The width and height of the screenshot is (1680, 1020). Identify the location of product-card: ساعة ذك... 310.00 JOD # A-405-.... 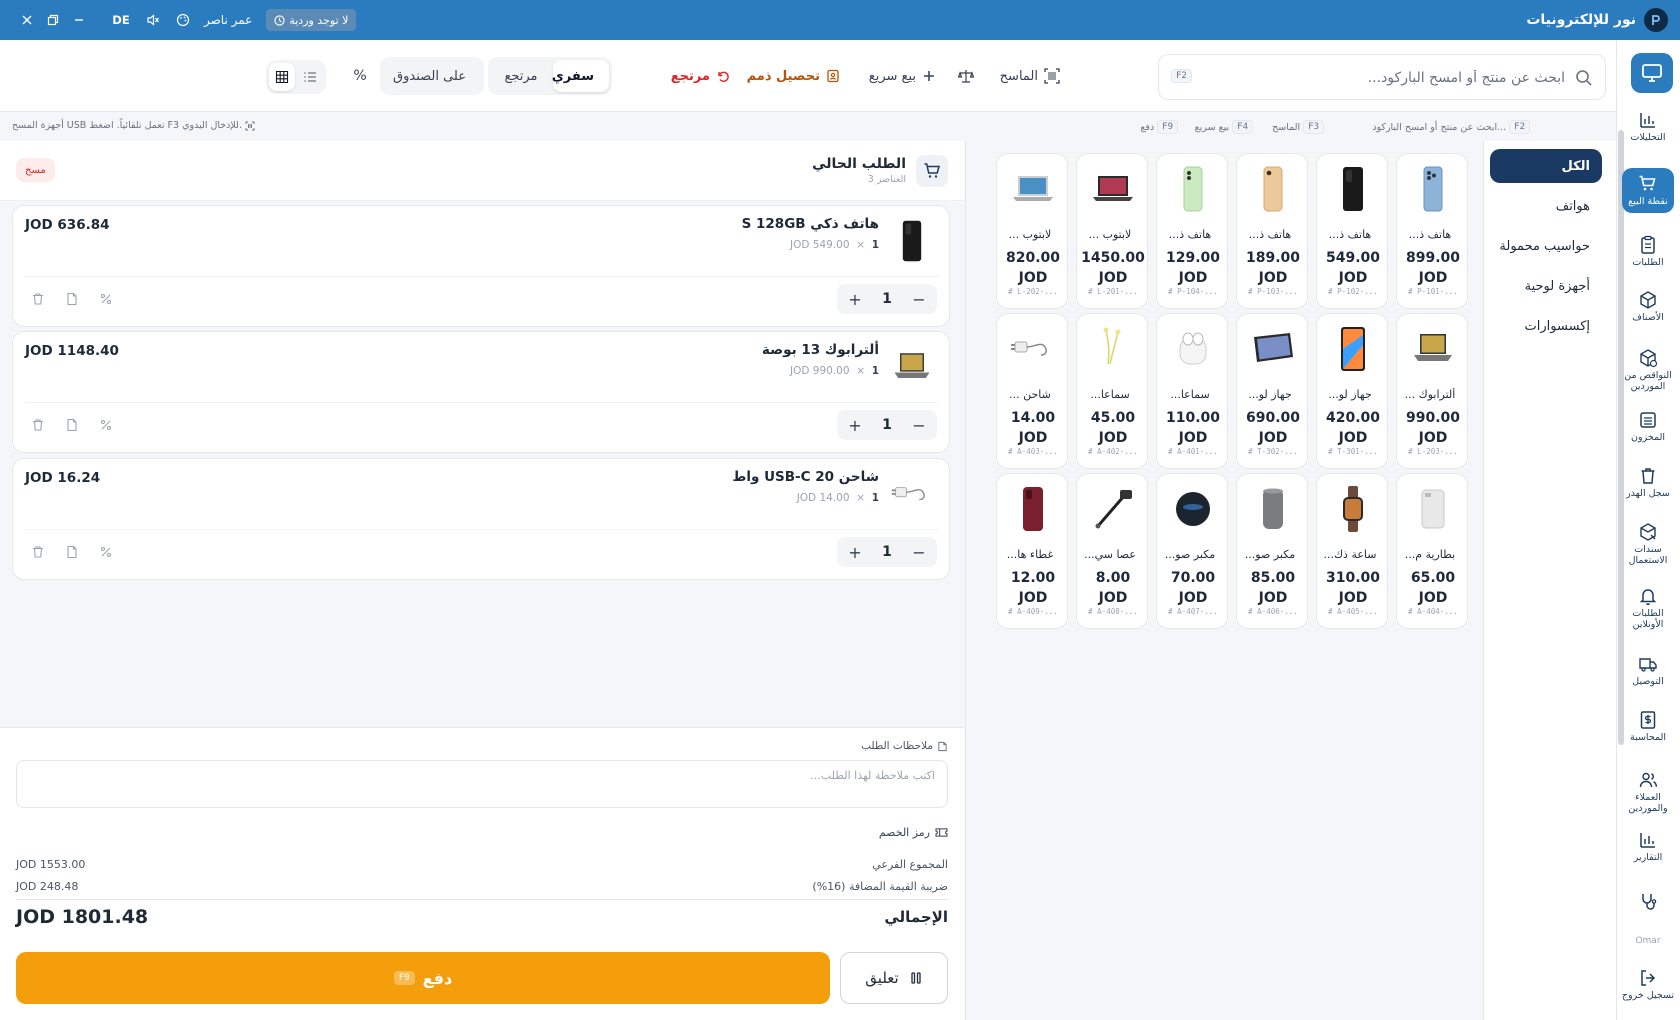
(1352, 551).